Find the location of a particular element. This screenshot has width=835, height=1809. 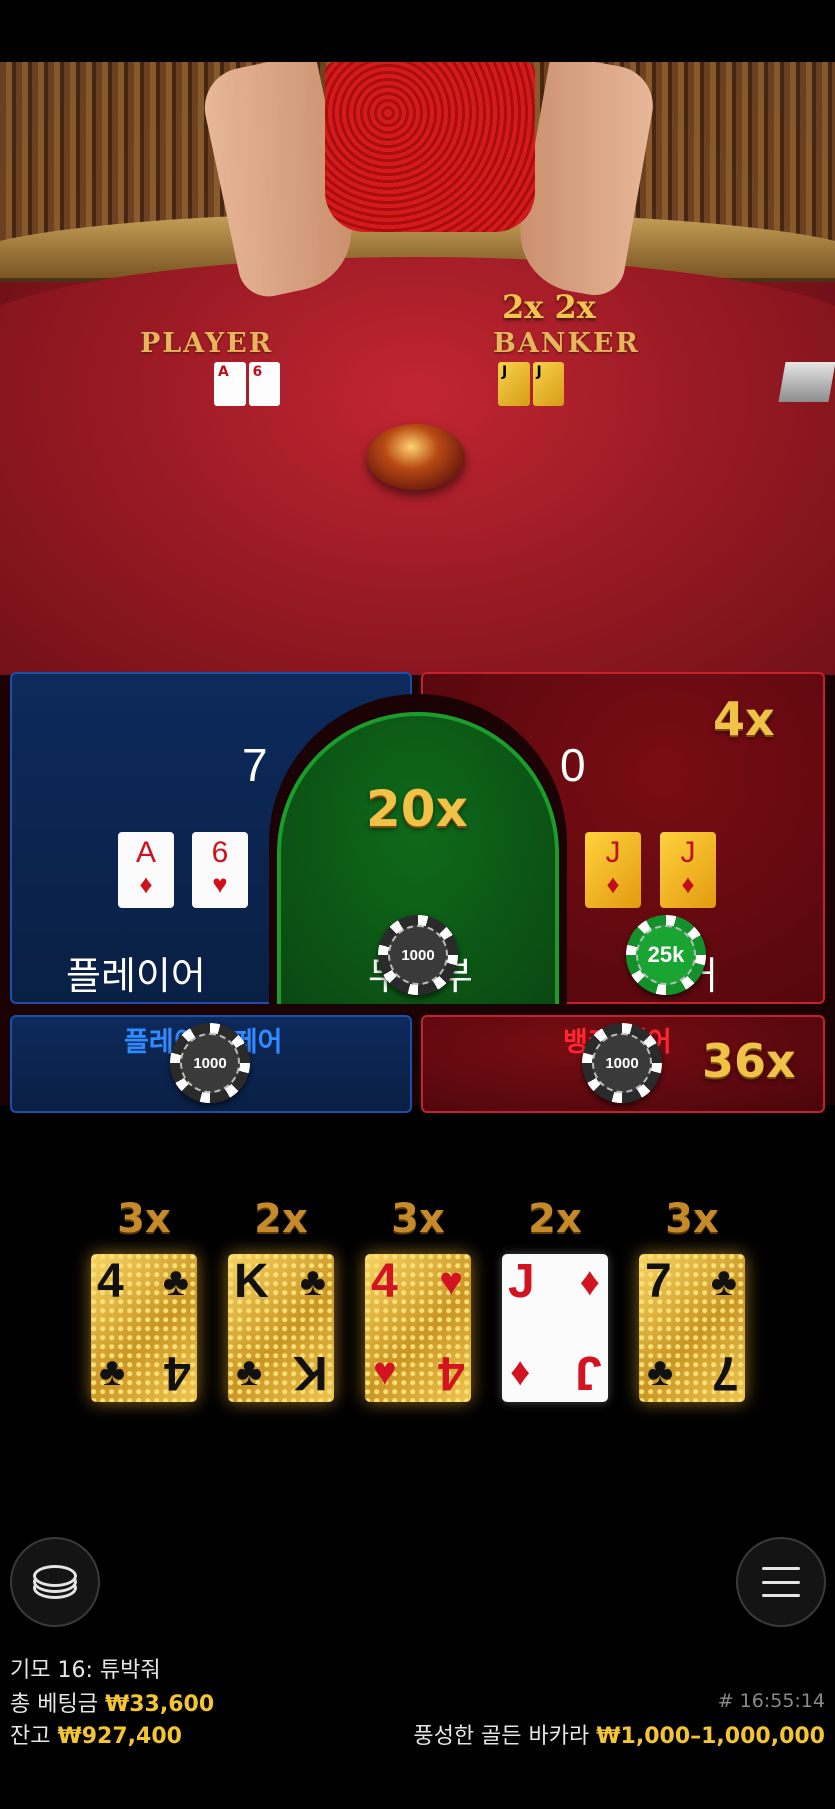

table-player-card: A is located at coordinates (230, 384).